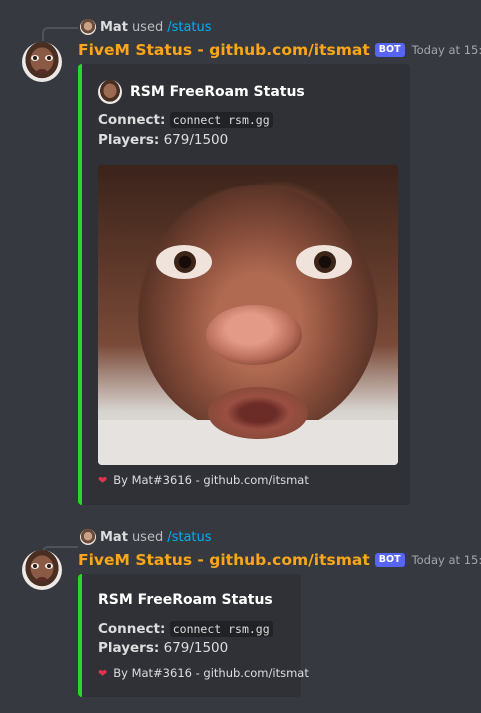  I want to click on embed-title: RSM FreeRoam Status, so click(185, 600).